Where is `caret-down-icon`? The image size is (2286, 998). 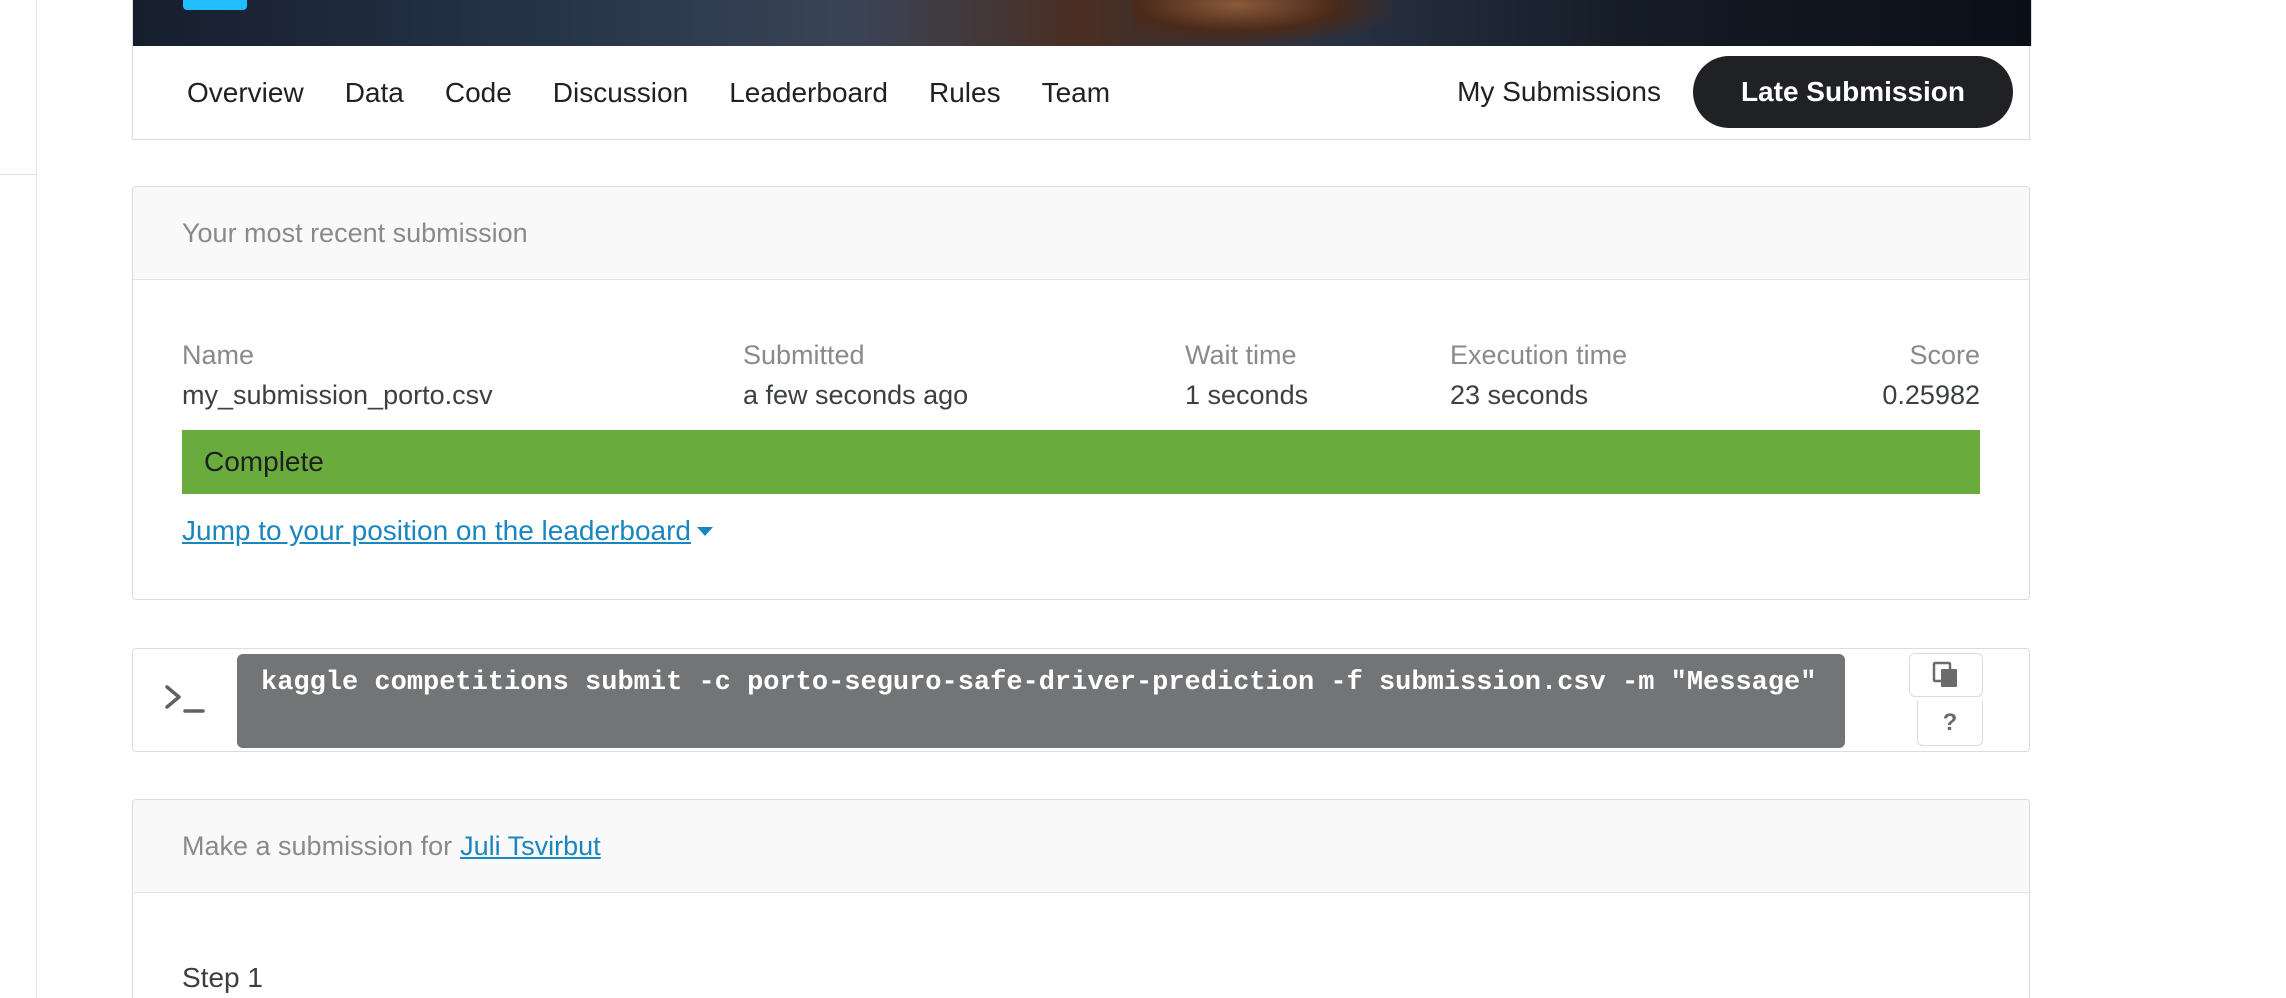
caret-down-icon is located at coordinates (705, 531).